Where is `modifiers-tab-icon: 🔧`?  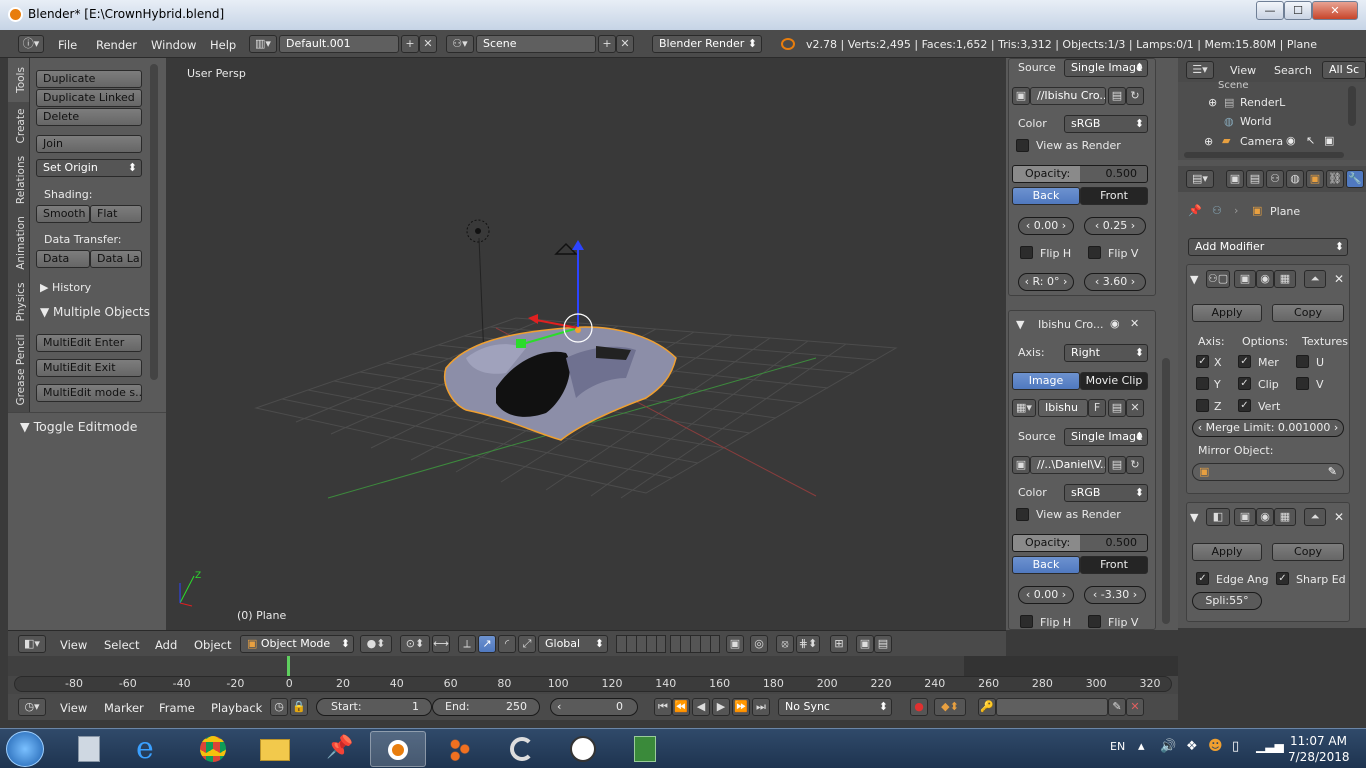
modifiers-tab-icon: 🔧 is located at coordinates (1355, 179).